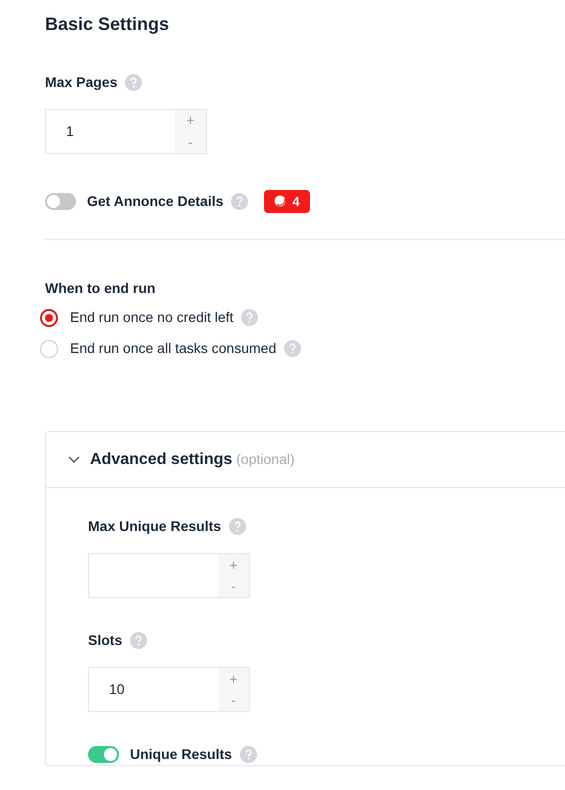  What do you see at coordinates (161, 459) in the screenshot?
I see `panel-title-text: Advanced settings` at bounding box center [161, 459].